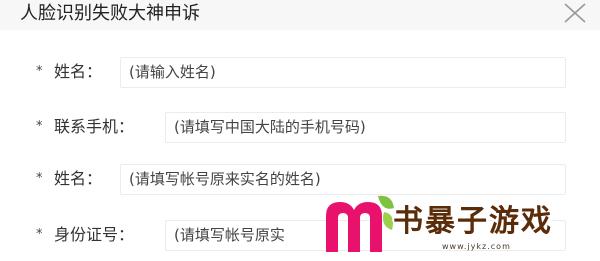  I want to click on id-number-label: 身份证号：, so click(94, 234).